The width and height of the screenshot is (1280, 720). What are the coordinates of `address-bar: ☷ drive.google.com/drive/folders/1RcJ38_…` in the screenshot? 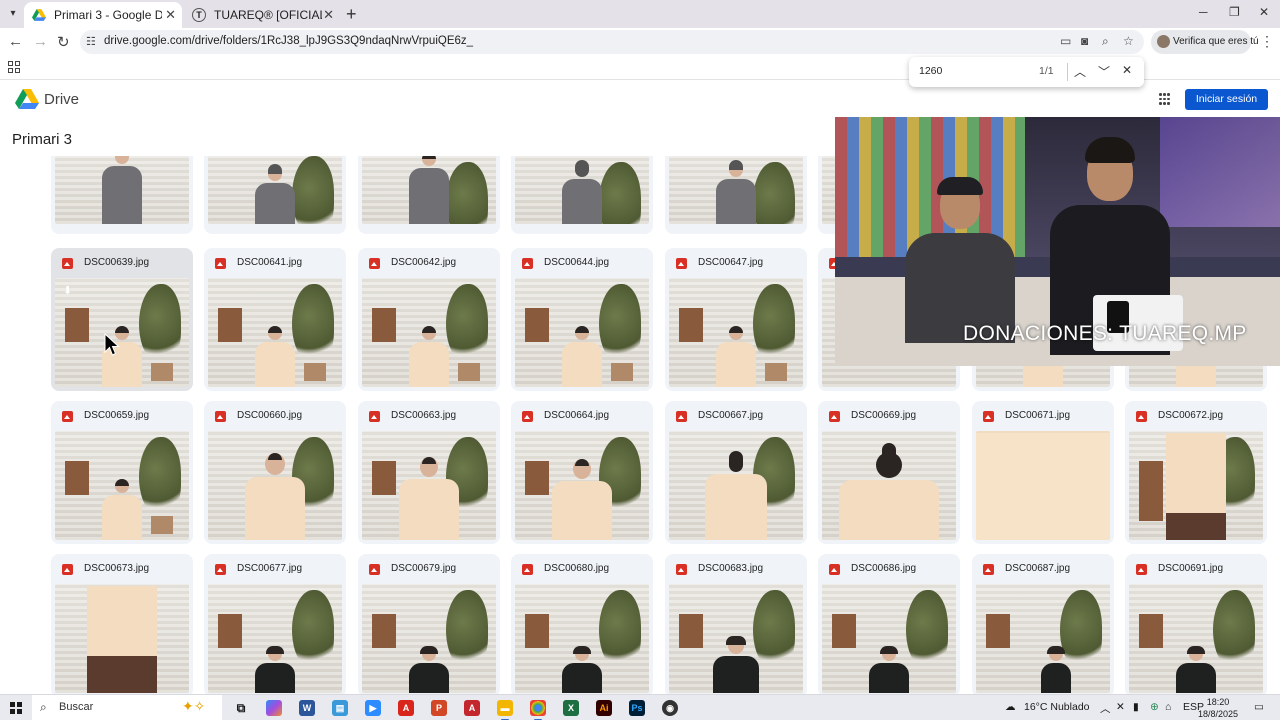 It's located at (612, 42).